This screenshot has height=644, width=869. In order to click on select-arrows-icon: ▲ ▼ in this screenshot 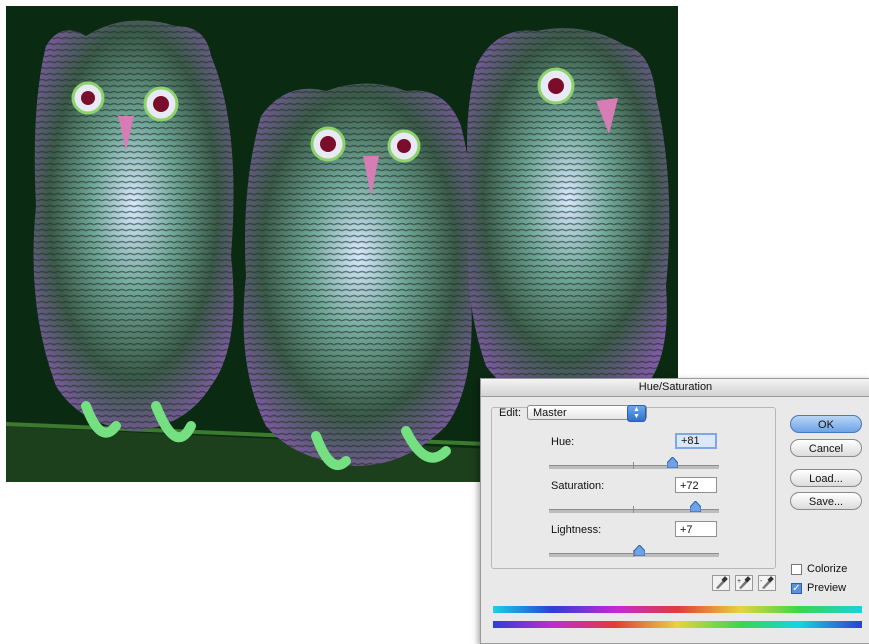, I will do `click(636, 413)`.